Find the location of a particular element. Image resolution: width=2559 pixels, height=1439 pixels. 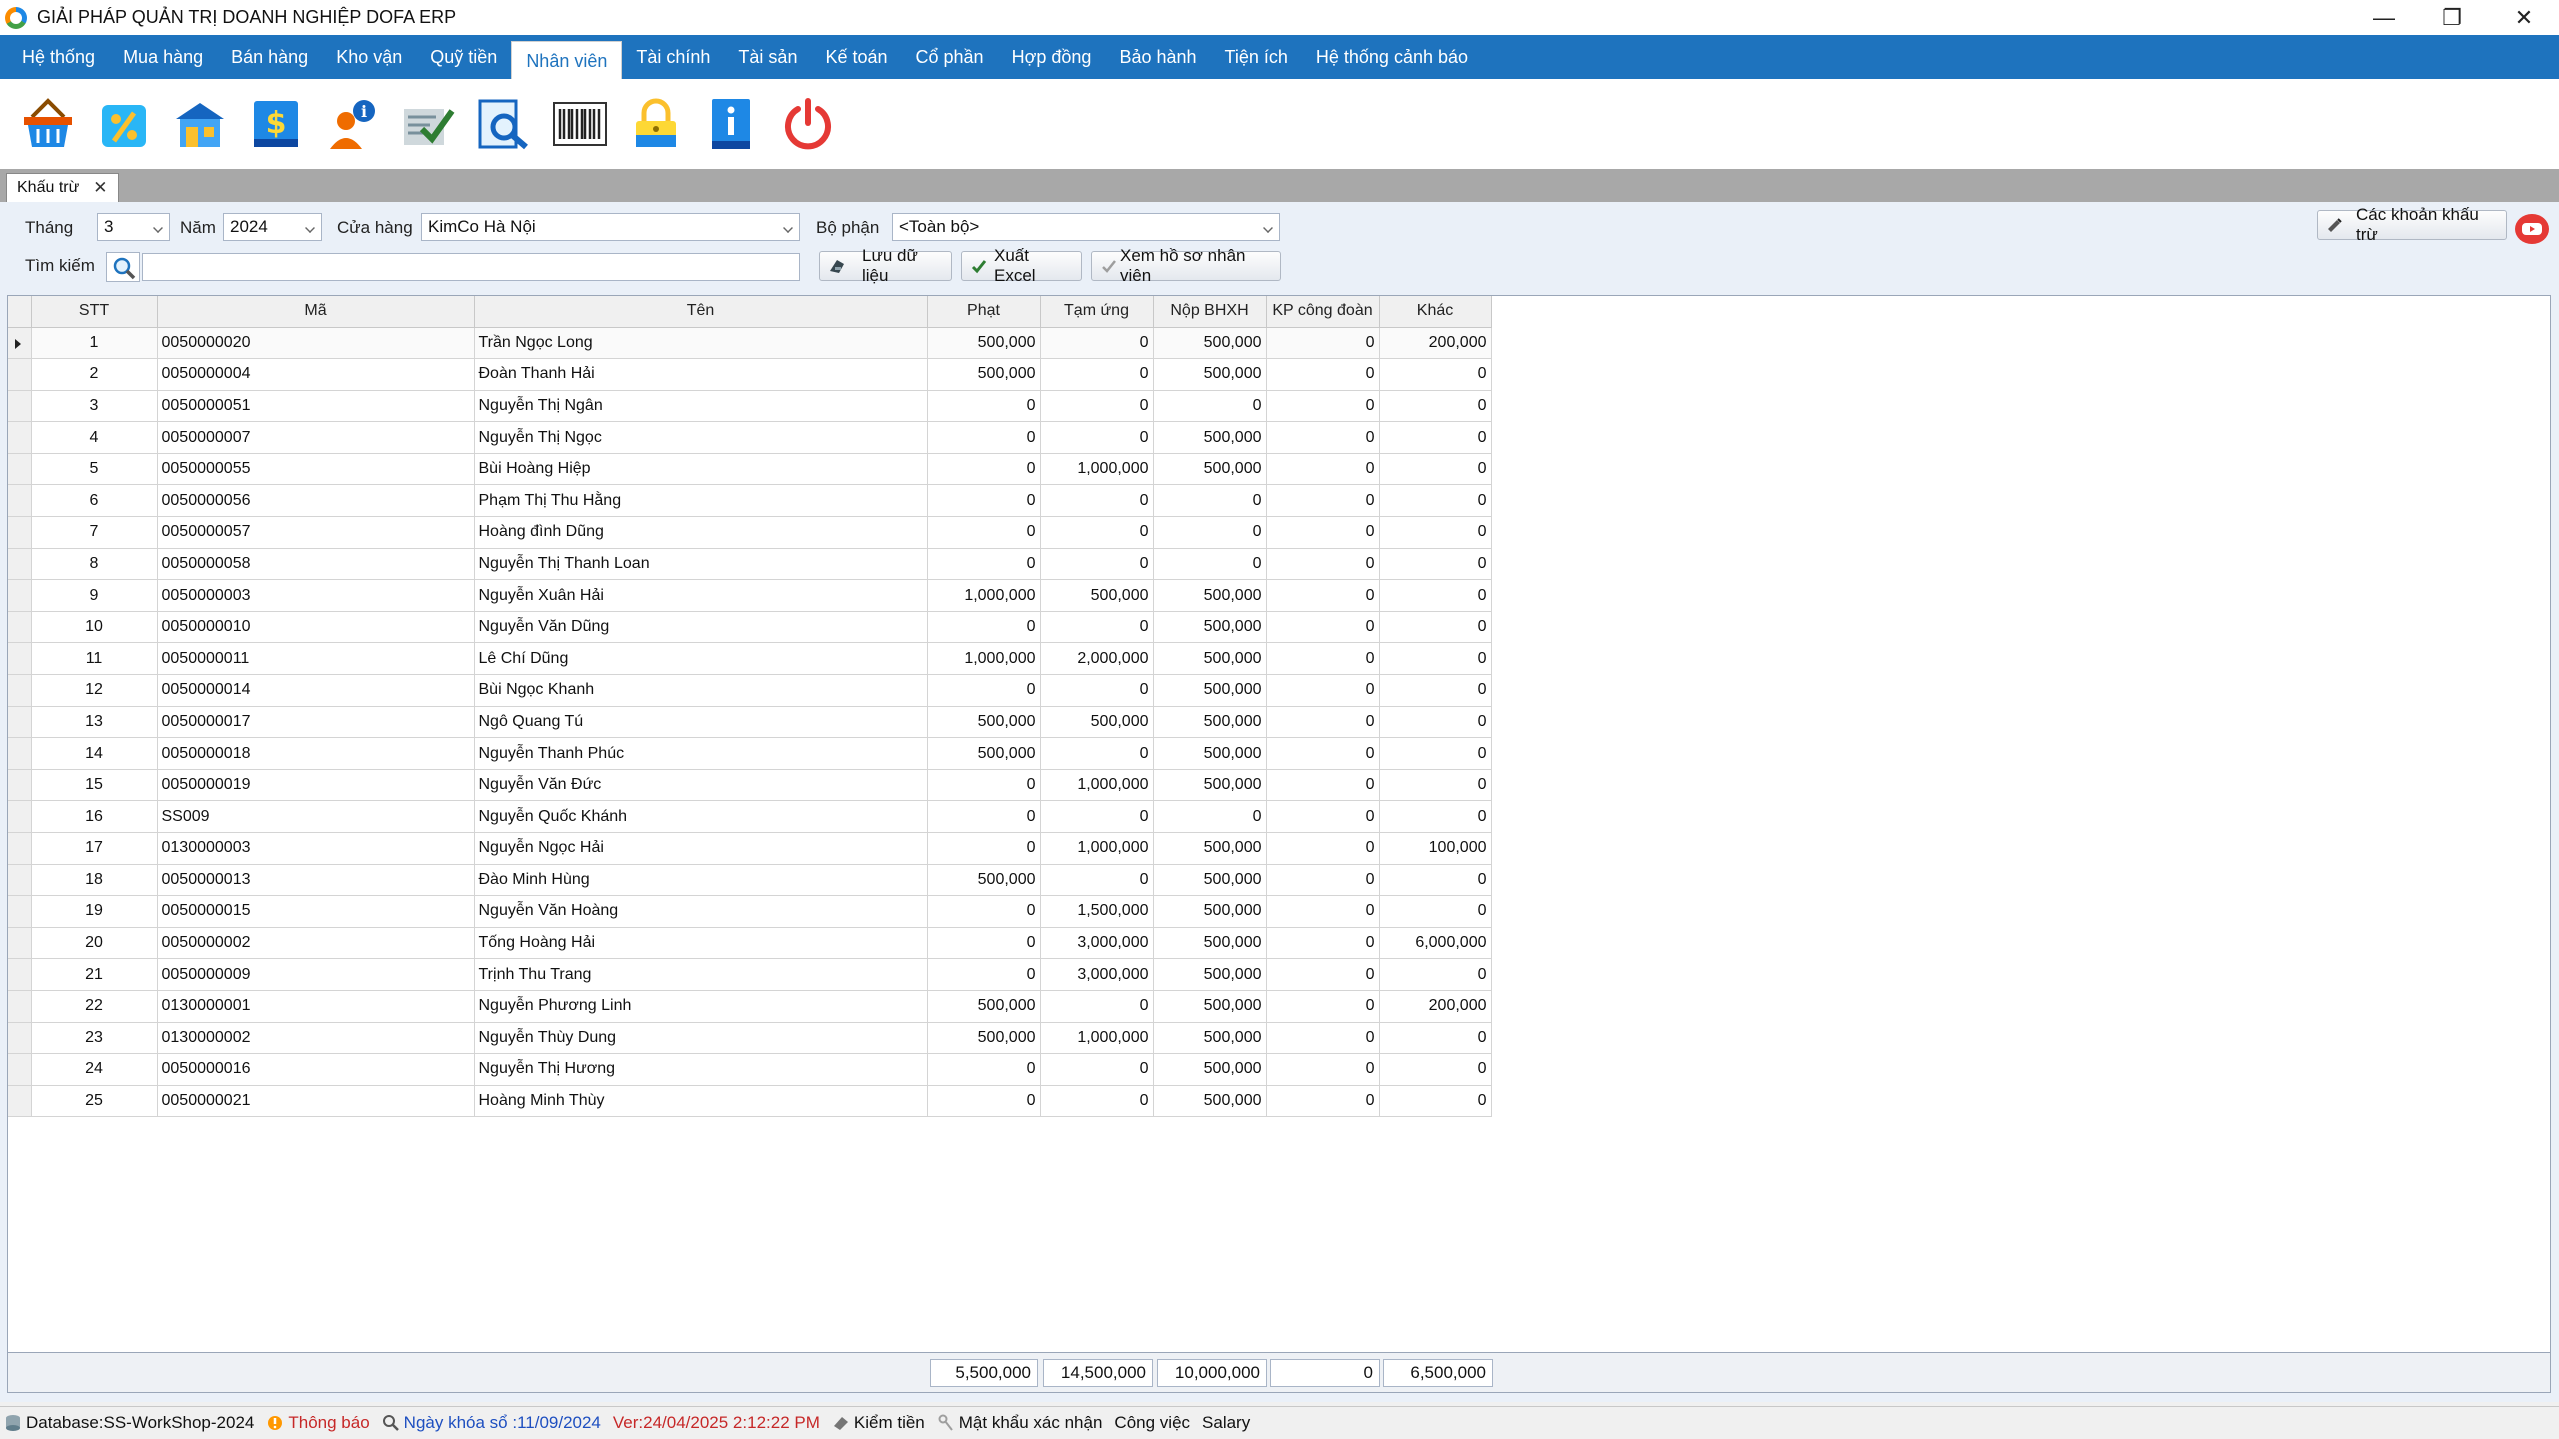

menu-item-0: Hệ thống is located at coordinates (58, 57).